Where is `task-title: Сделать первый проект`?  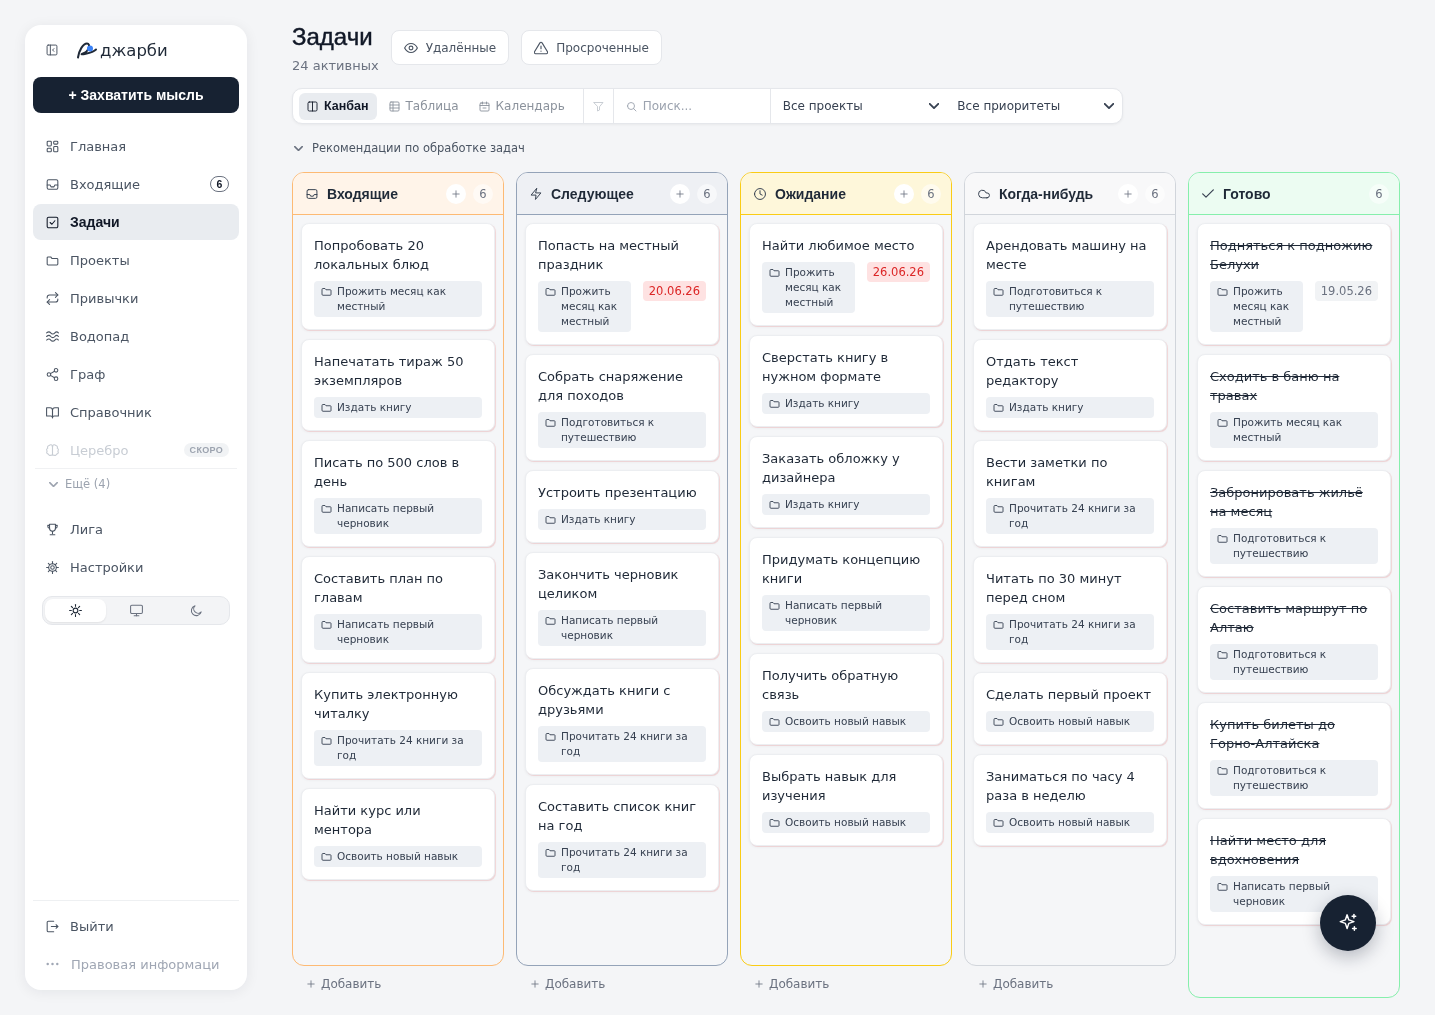
task-title: Сделать первый проект is located at coordinates (1069, 695).